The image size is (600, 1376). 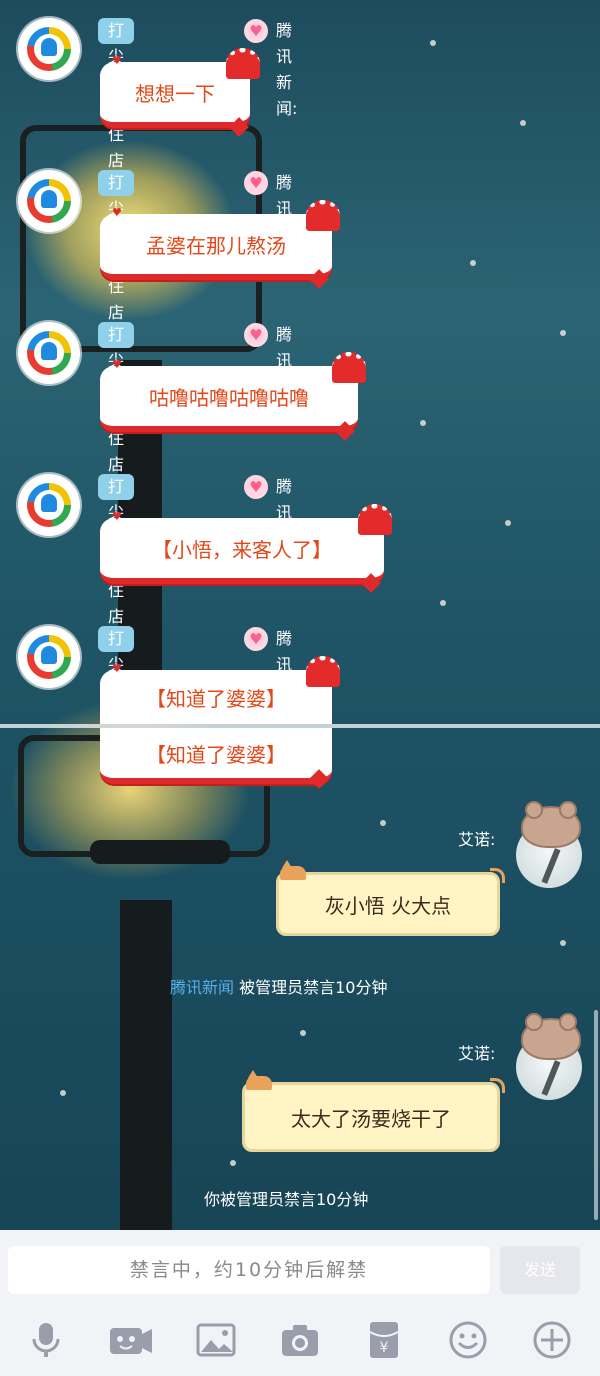 What do you see at coordinates (160, 852) in the screenshot?
I see `lamp-base` at bounding box center [160, 852].